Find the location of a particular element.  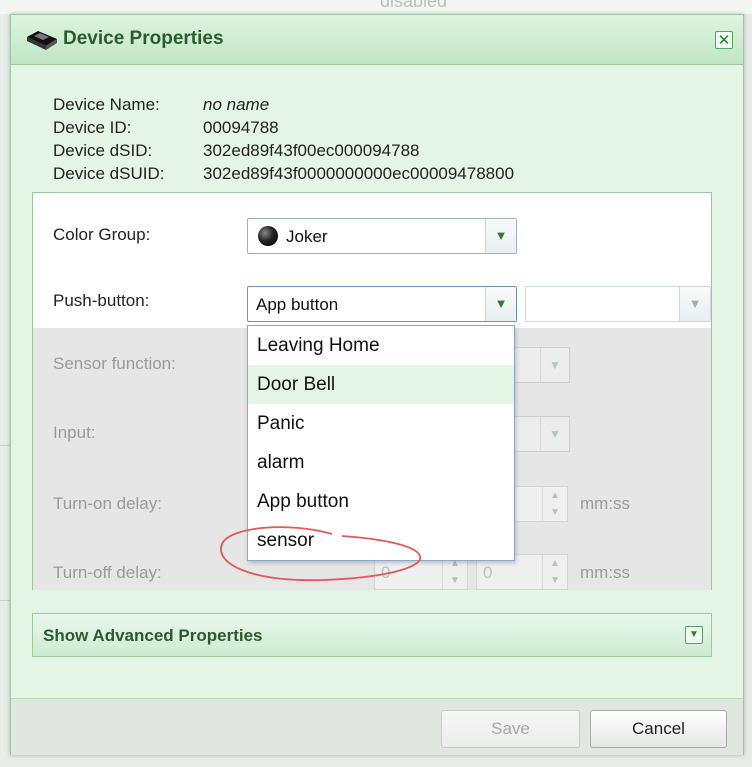

sensor-function-label: Sensor function: is located at coordinates (114, 363).